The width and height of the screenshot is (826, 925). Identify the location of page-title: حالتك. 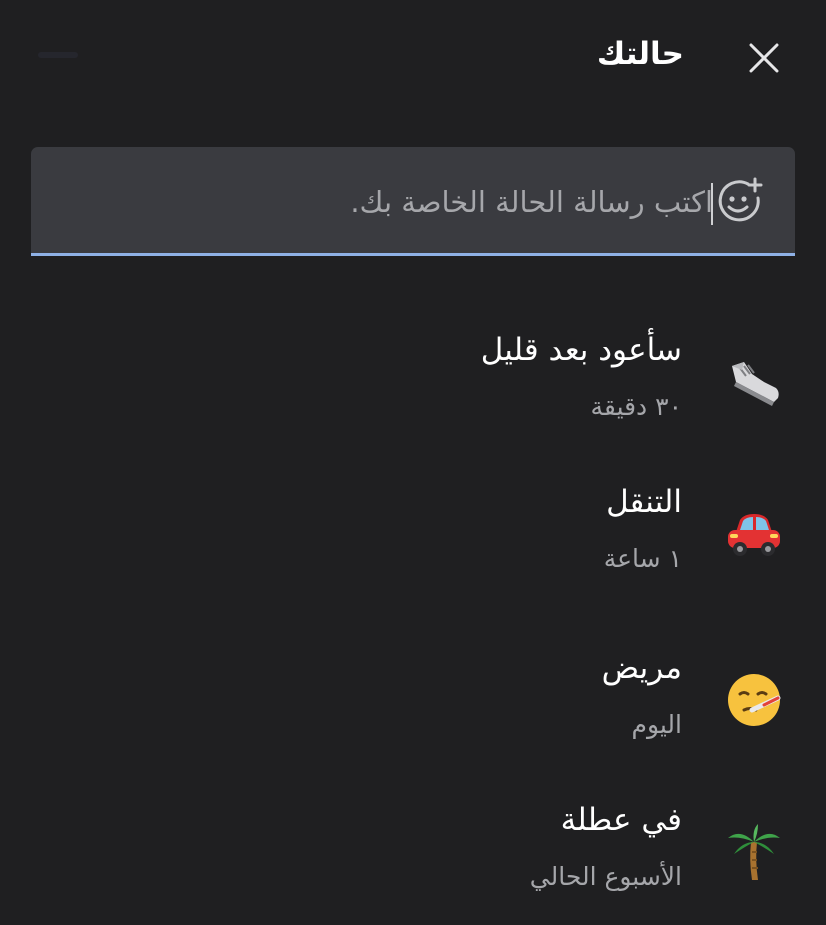
(640, 54).